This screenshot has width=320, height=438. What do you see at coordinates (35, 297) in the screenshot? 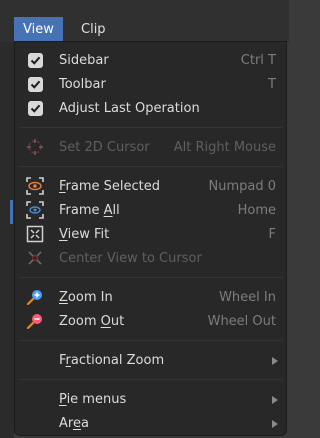
I see `zoom-in-icon` at bounding box center [35, 297].